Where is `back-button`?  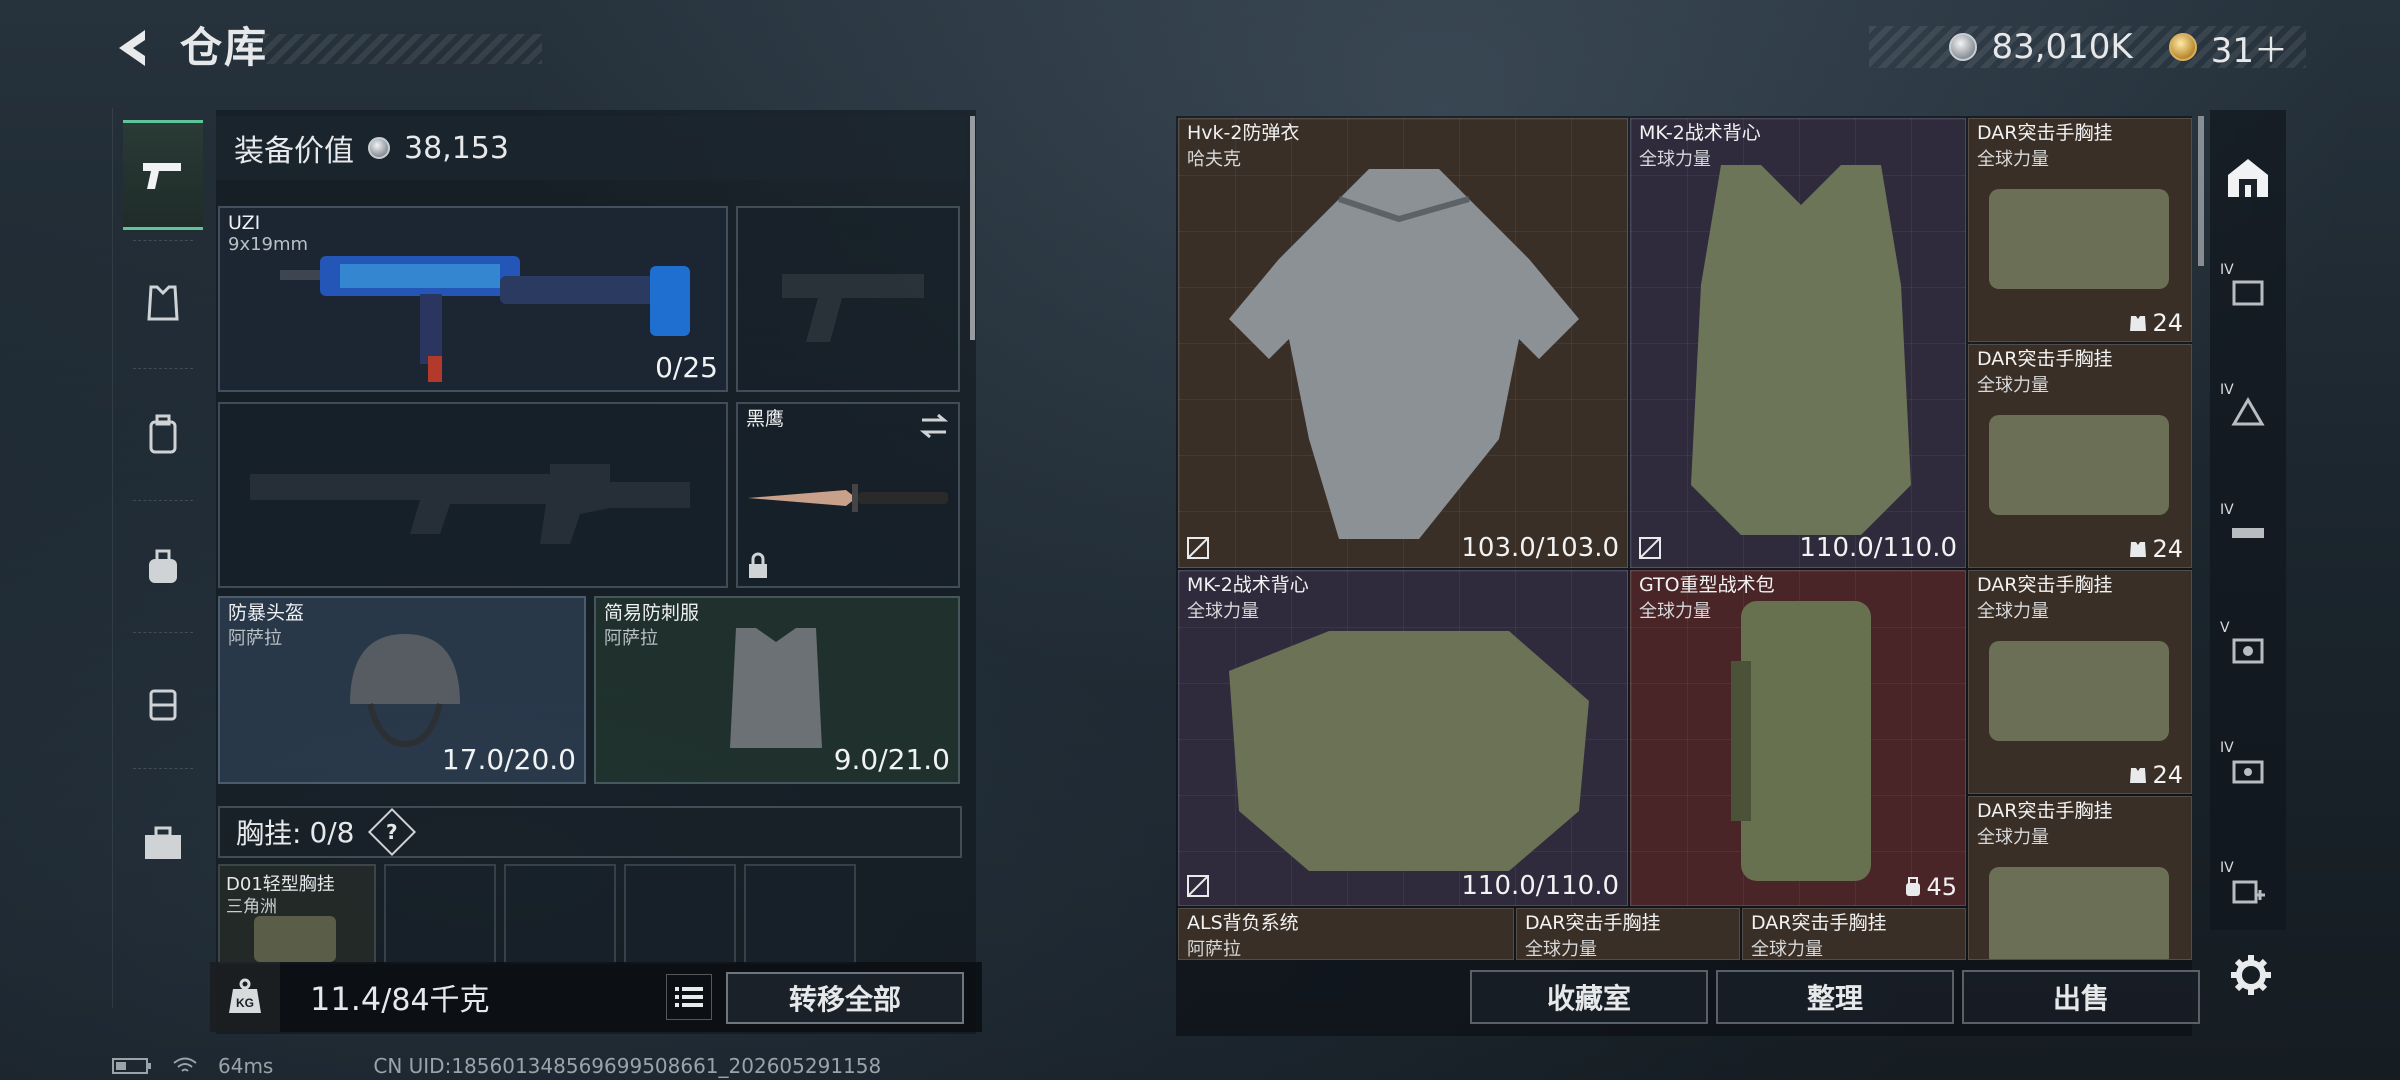
back-button is located at coordinates (133, 48).